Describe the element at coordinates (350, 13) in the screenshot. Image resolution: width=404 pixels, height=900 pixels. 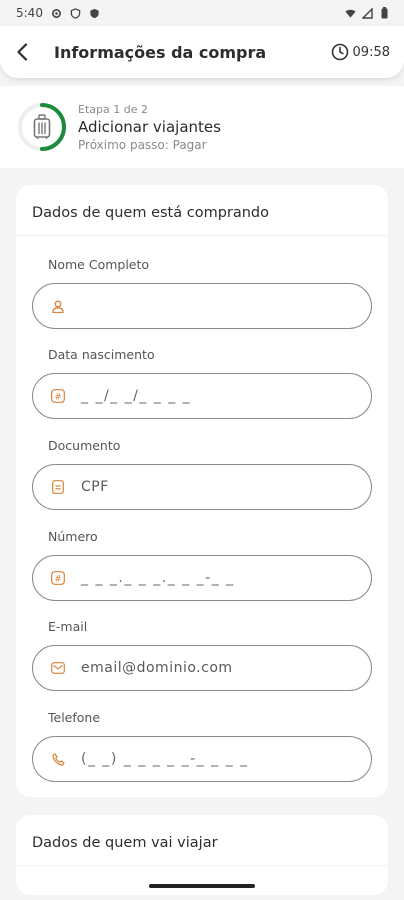
I see `wifi-icon` at that location.